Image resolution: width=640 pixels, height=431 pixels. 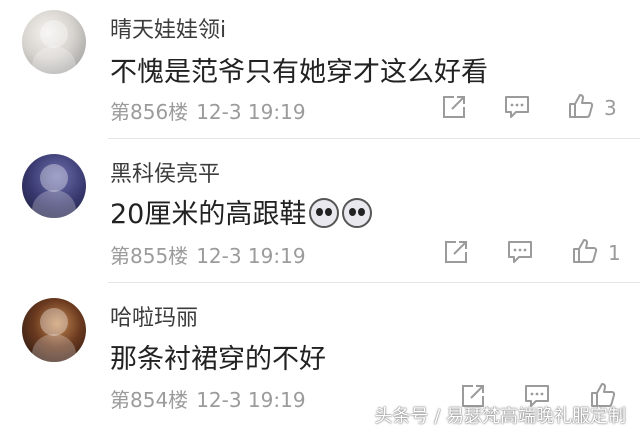 I want to click on comment-meta: 第855楼 12-3 19:19, so click(x=208, y=254).